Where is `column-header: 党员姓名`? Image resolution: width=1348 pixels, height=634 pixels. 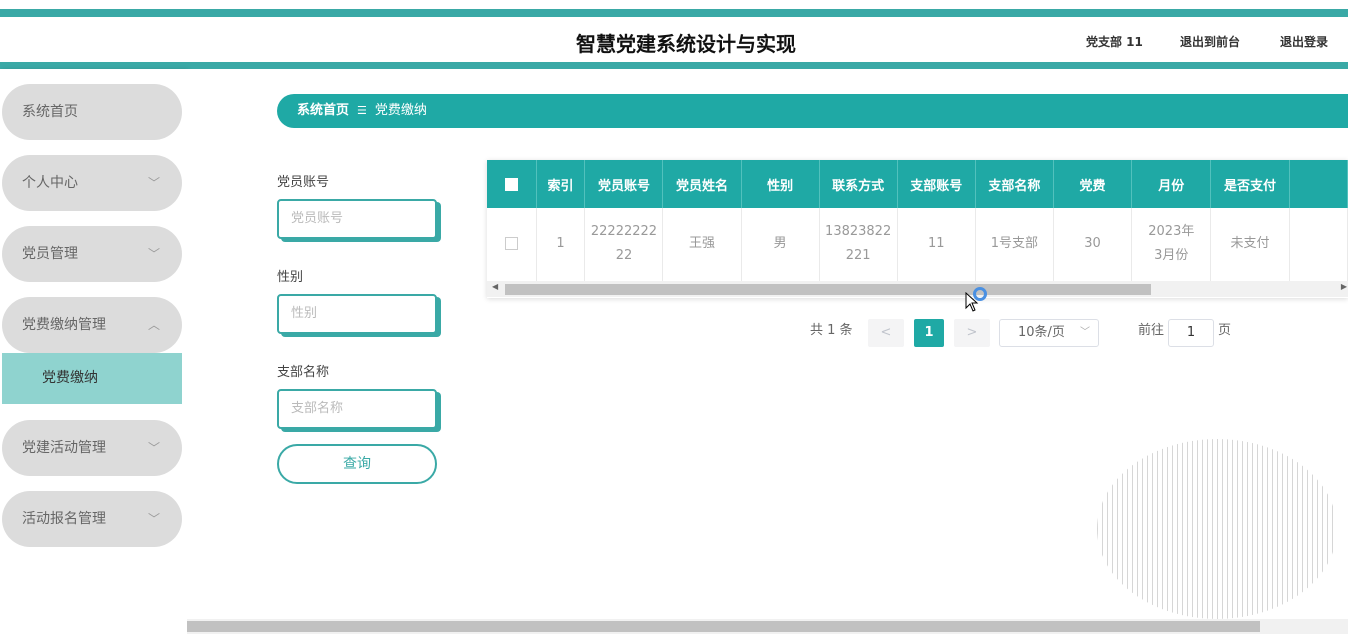 column-header: 党员姓名 is located at coordinates (702, 184).